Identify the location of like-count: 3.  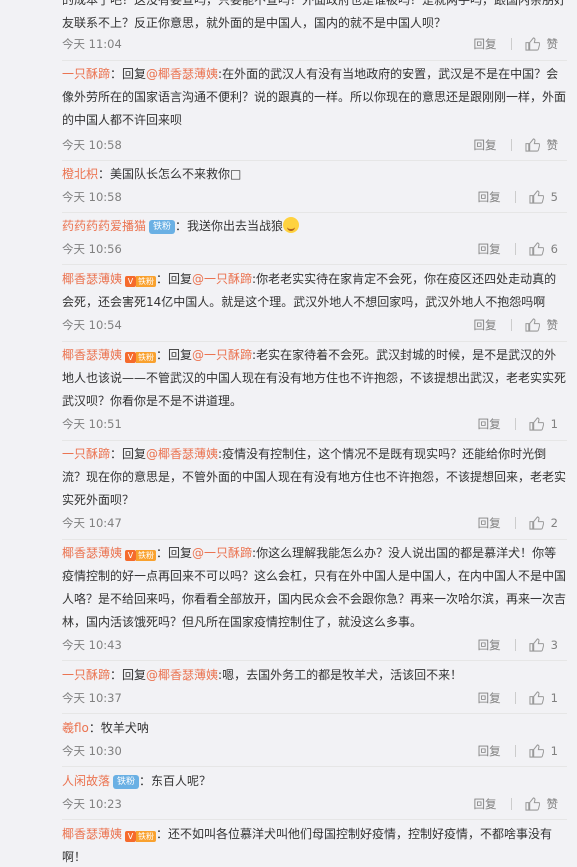
(554, 645).